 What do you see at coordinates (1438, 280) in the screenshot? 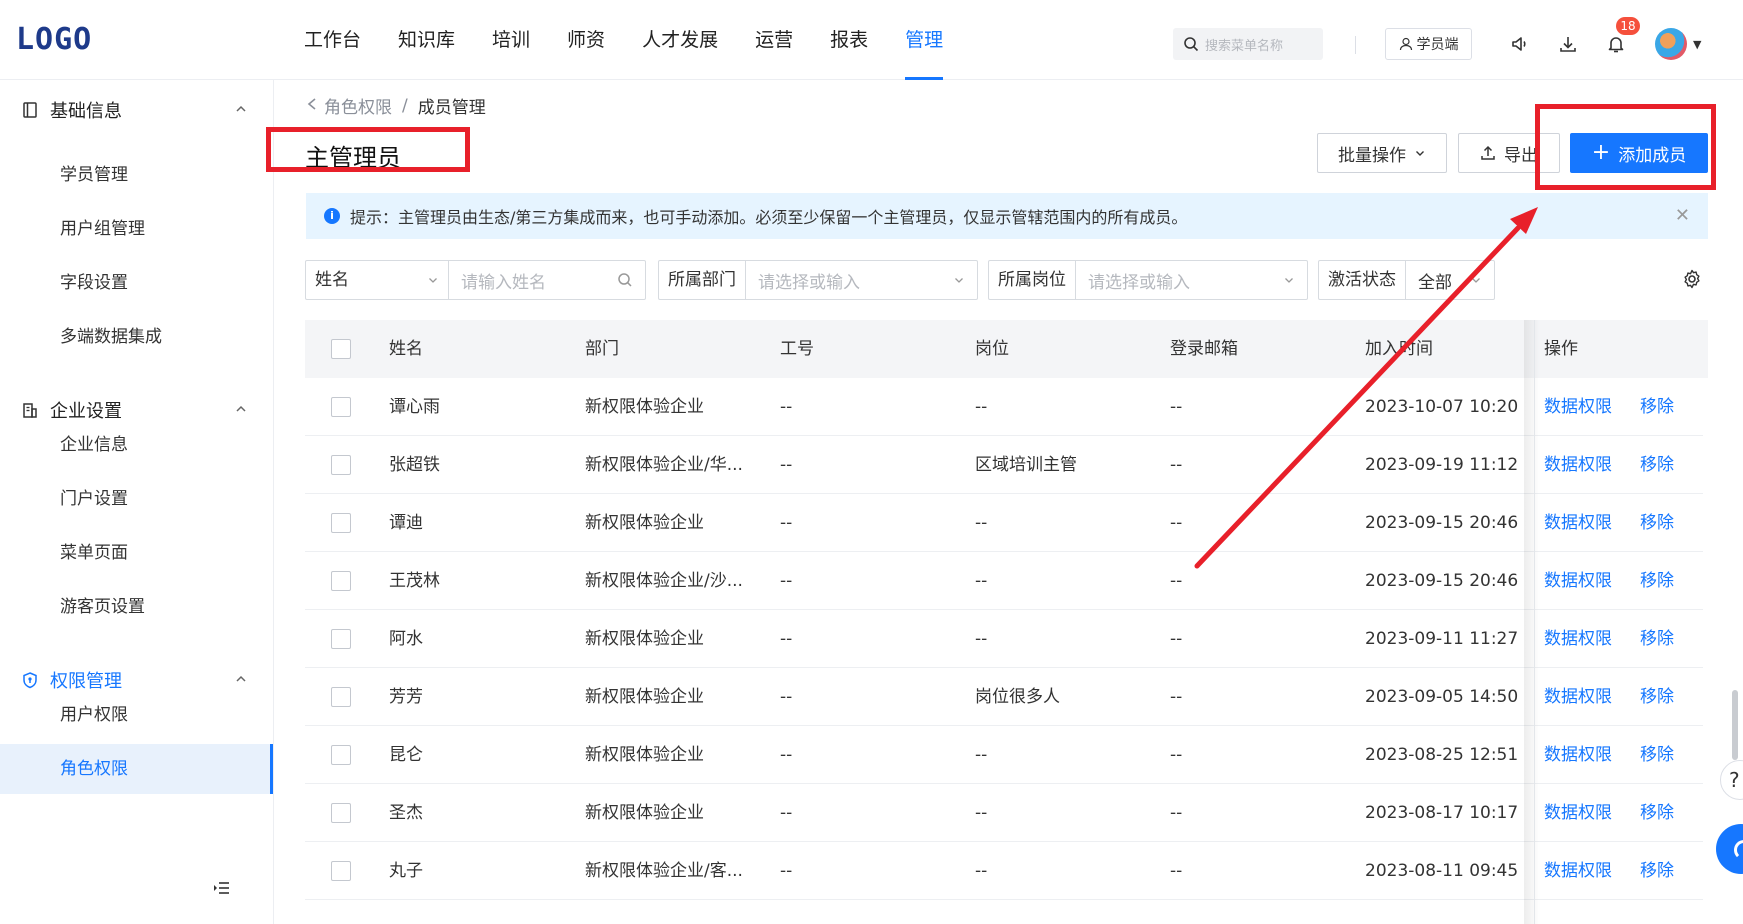
I see `status-select: 全部` at bounding box center [1438, 280].